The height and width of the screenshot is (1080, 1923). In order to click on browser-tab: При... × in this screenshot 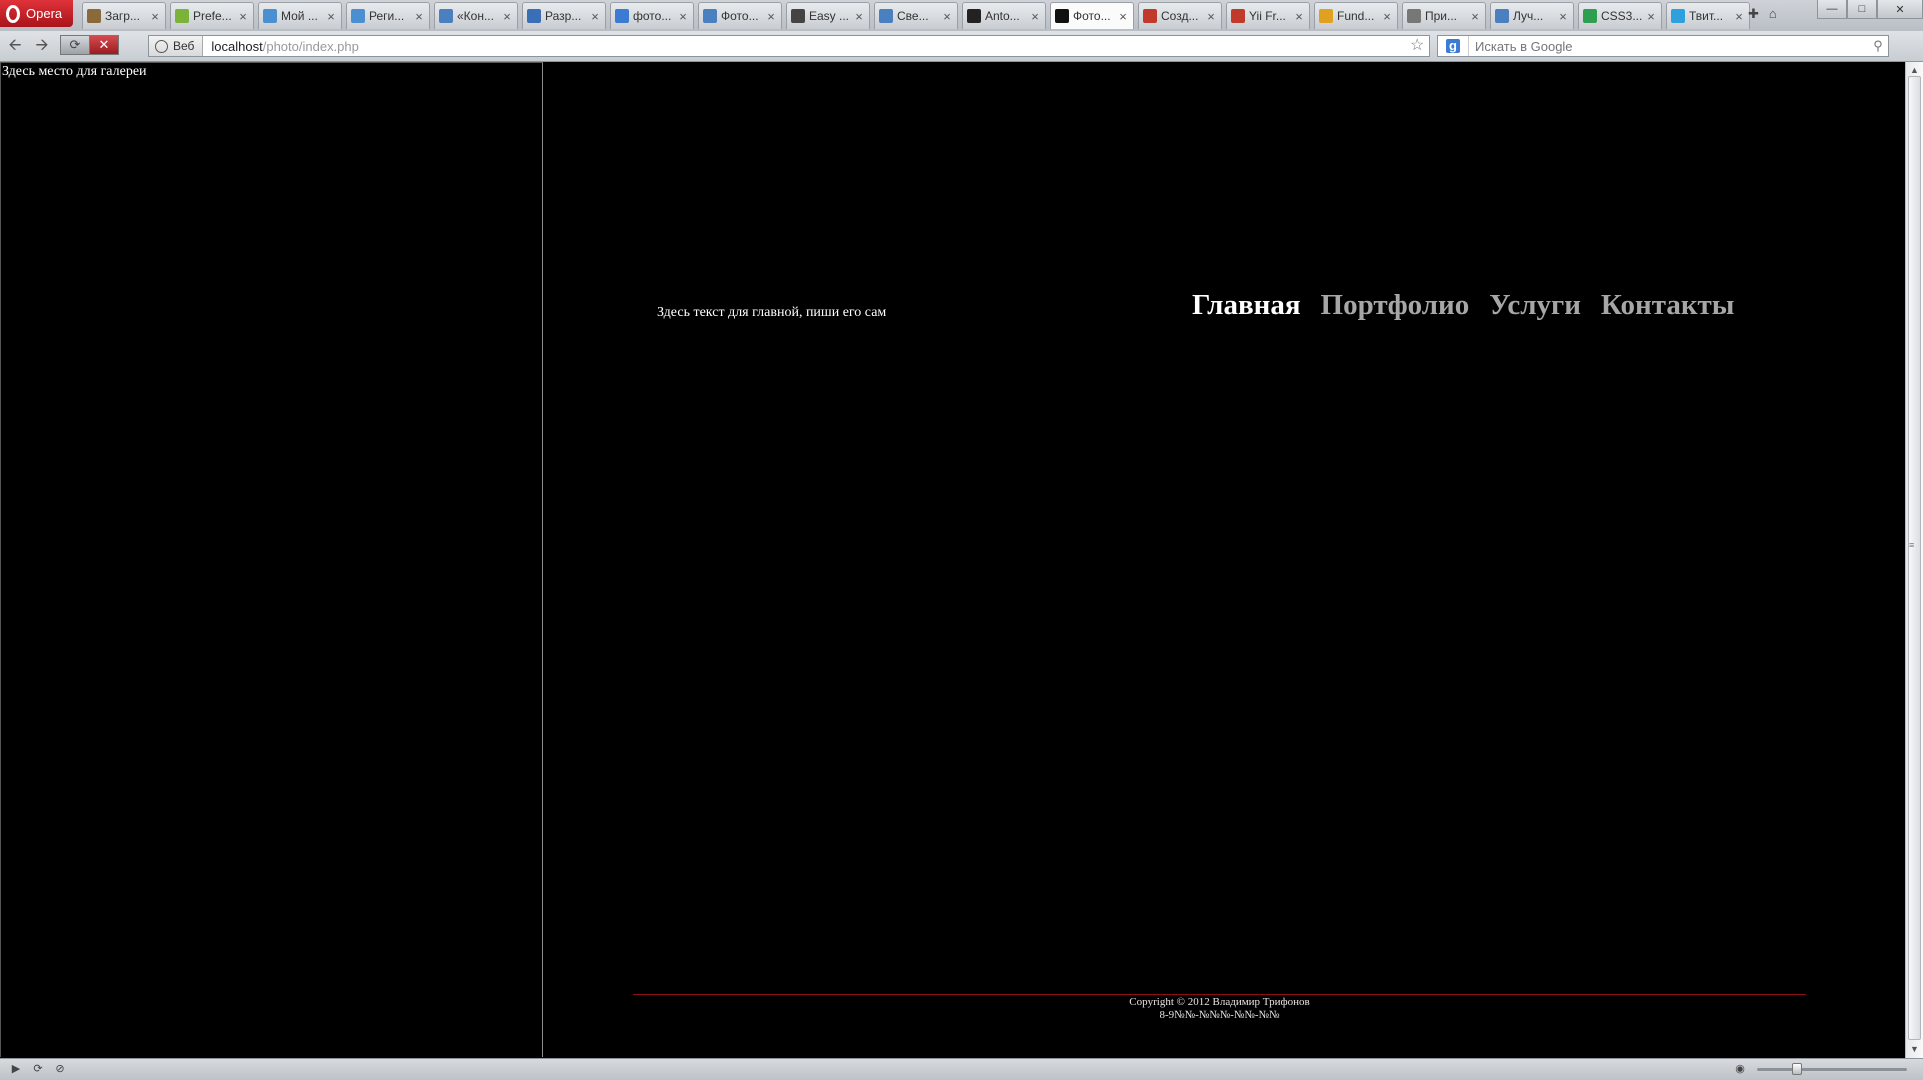, I will do `click(1444, 15)`.